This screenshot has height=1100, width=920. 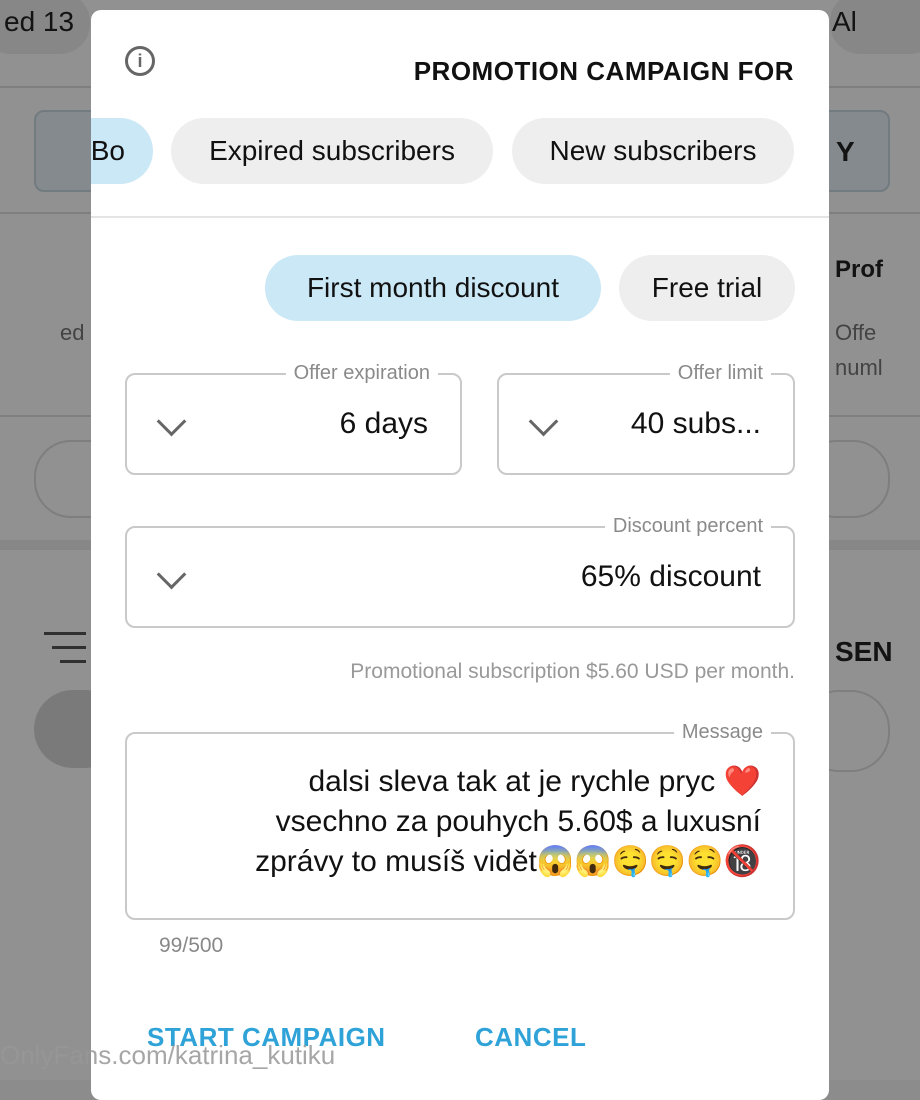 I want to click on message-line: dalsi sleva tak at je rychle pryc ❤️, so click(x=534, y=781).